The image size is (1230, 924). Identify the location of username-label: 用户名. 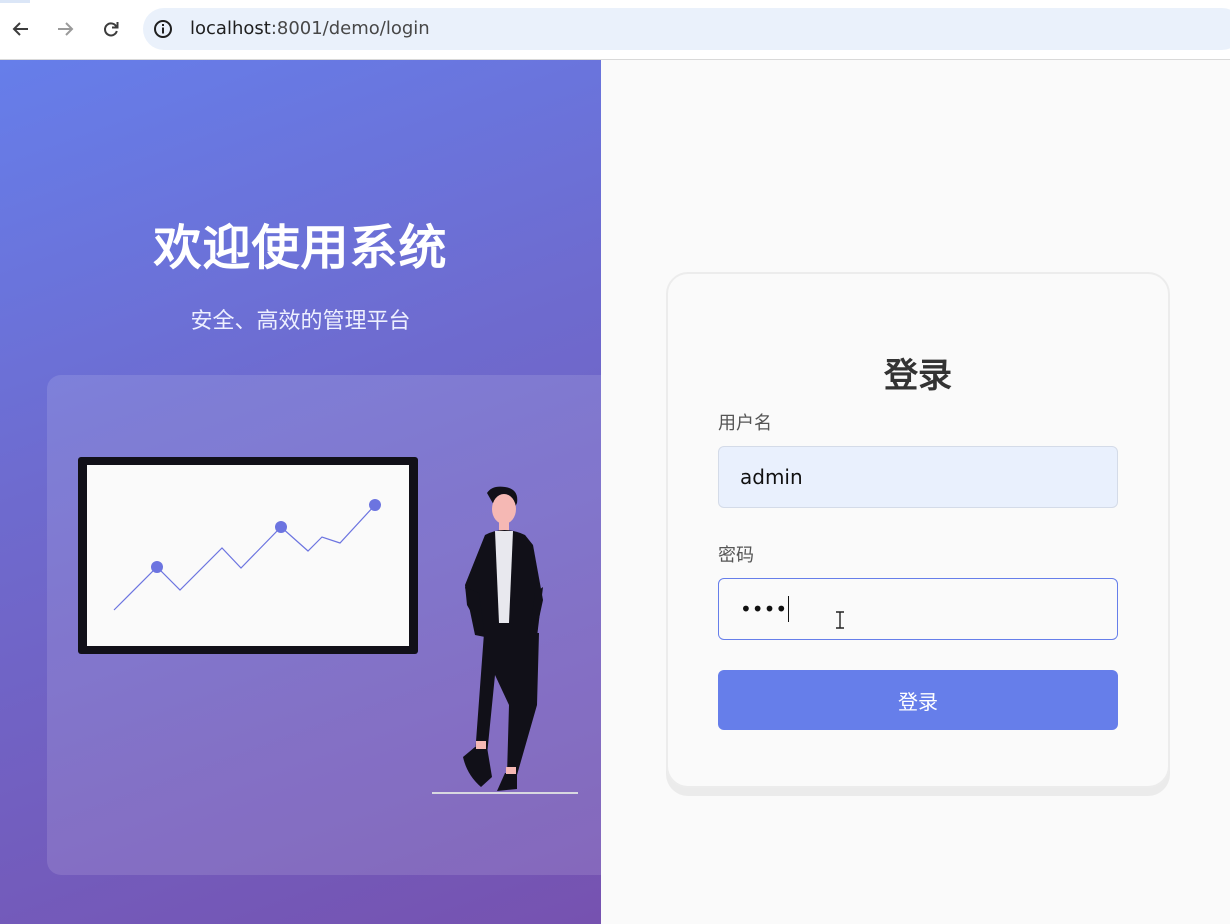
(745, 423).